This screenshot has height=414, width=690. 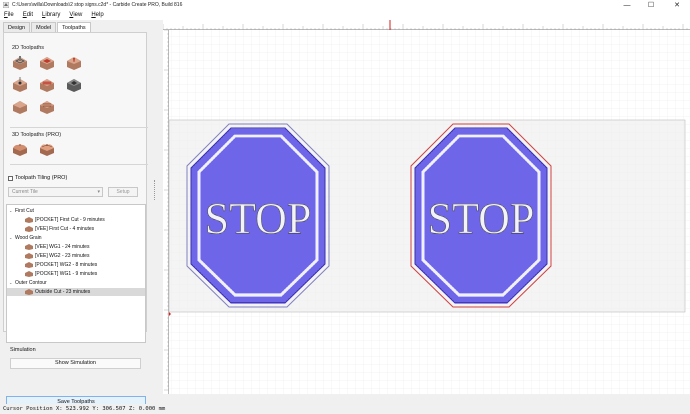 What do you see at coordinates (57, 247) in the screenshot?
I see `tree-item: [VEE] WG1 - 24 minutes` at bounding box center [57, 247].